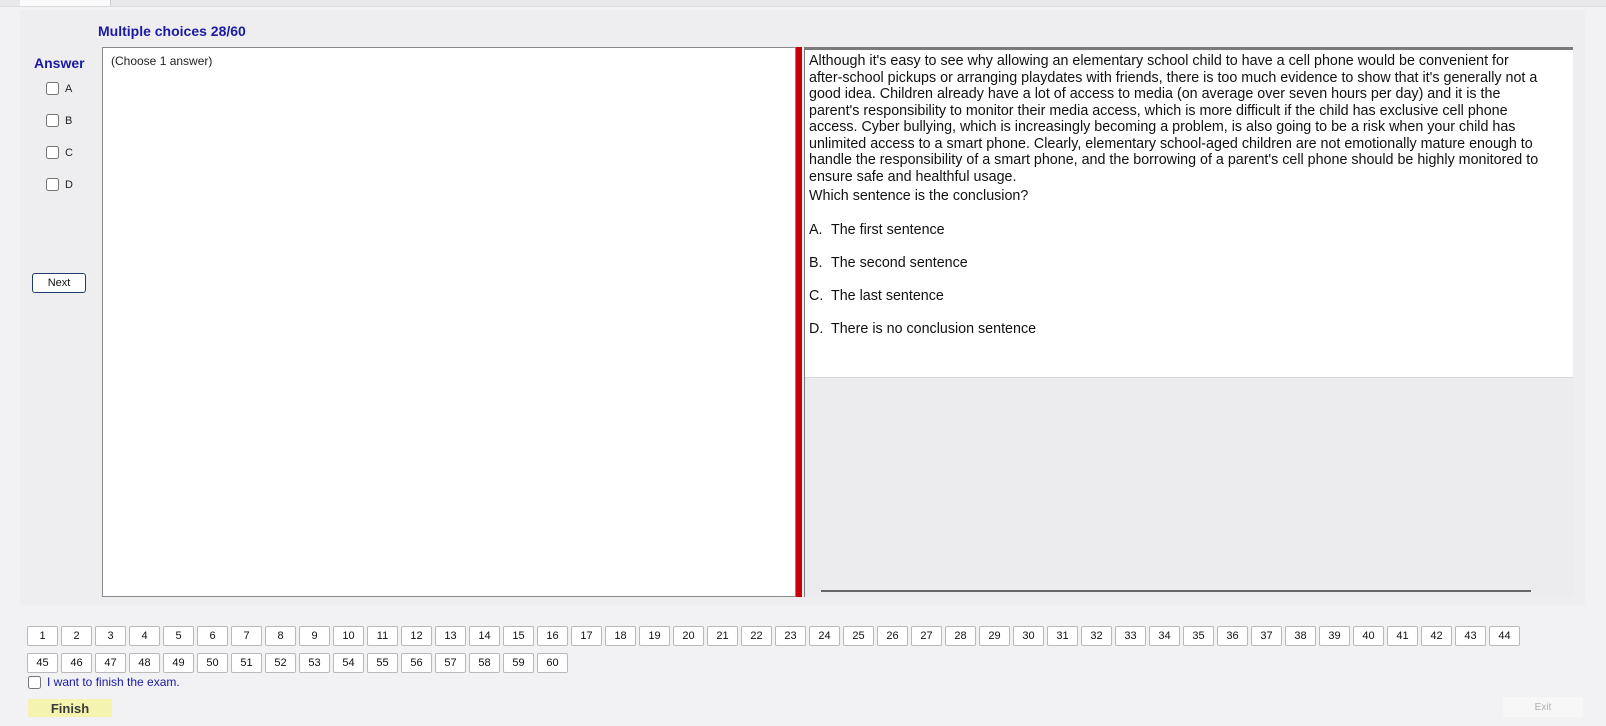  What do you see at coordinates (348, 636) in the screenshot?
I see `question-nav-button: 10` at bounding box center [348, 636].